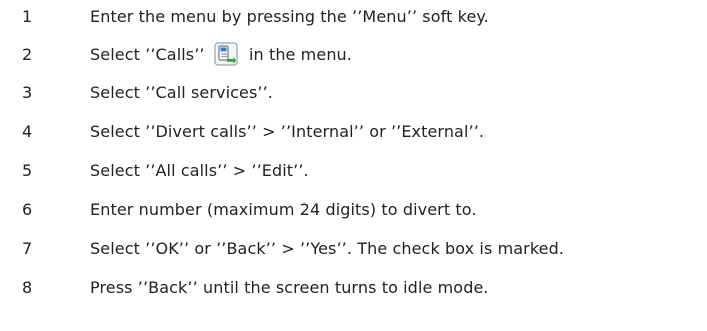  What do you see at coordinates (27, 248) in the screenshot?
I see `step-number: 7` at bounding box center [27, 248].